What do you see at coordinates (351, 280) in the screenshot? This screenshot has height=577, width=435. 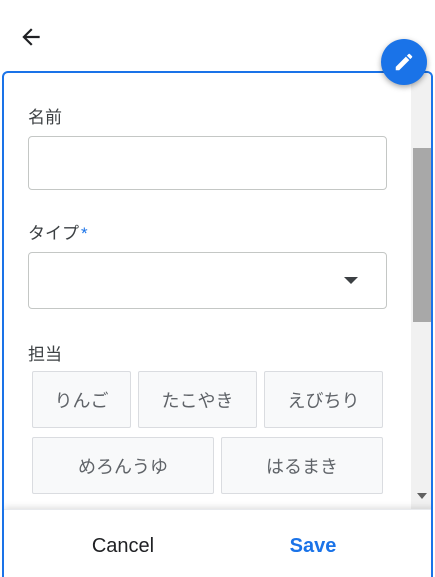 I see `caret-down-icon` at bounding box center [351, 280].